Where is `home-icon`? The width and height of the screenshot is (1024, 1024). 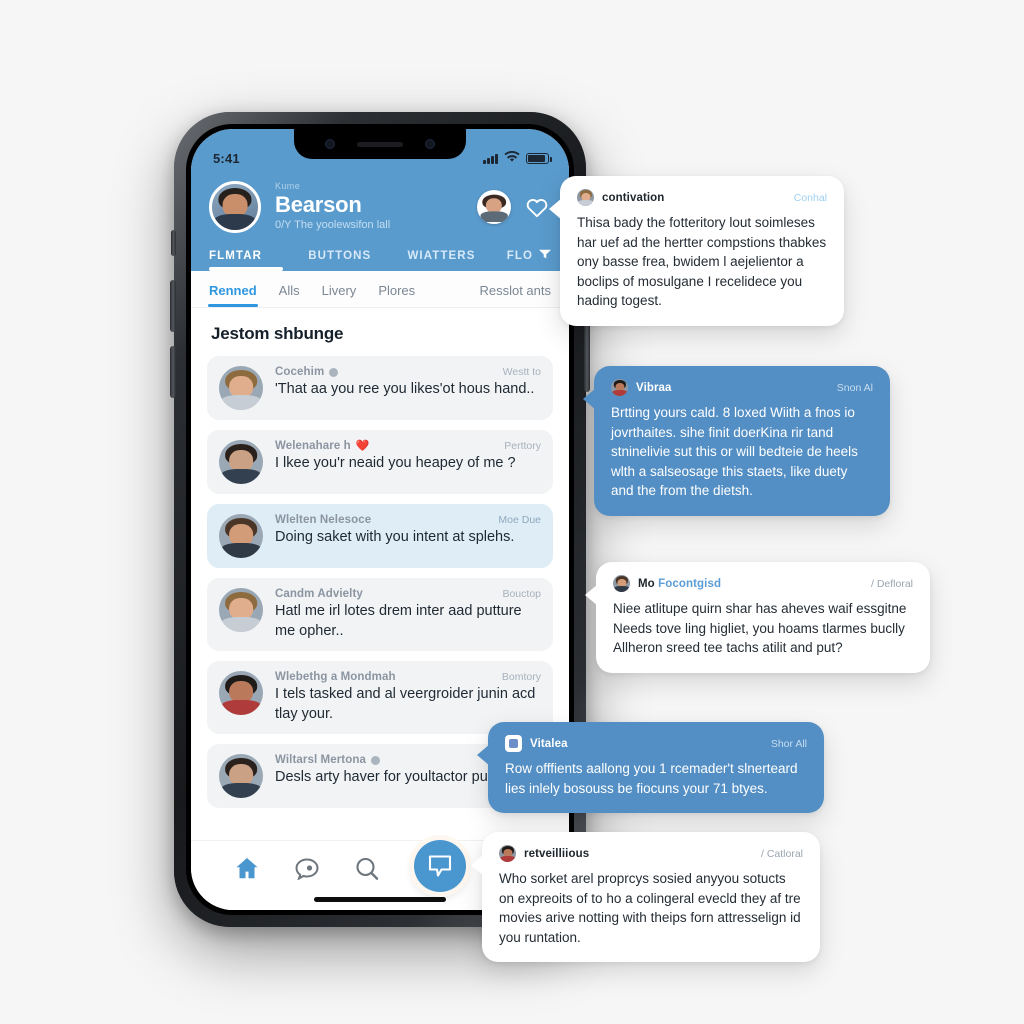
home-icon is located at coordinates (247, 869).